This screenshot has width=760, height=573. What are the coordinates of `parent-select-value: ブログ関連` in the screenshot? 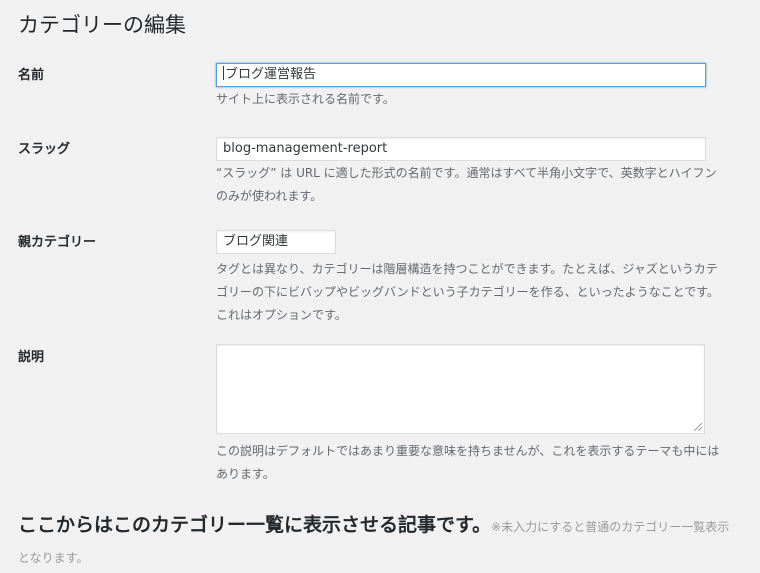 It's located at (256, 241).